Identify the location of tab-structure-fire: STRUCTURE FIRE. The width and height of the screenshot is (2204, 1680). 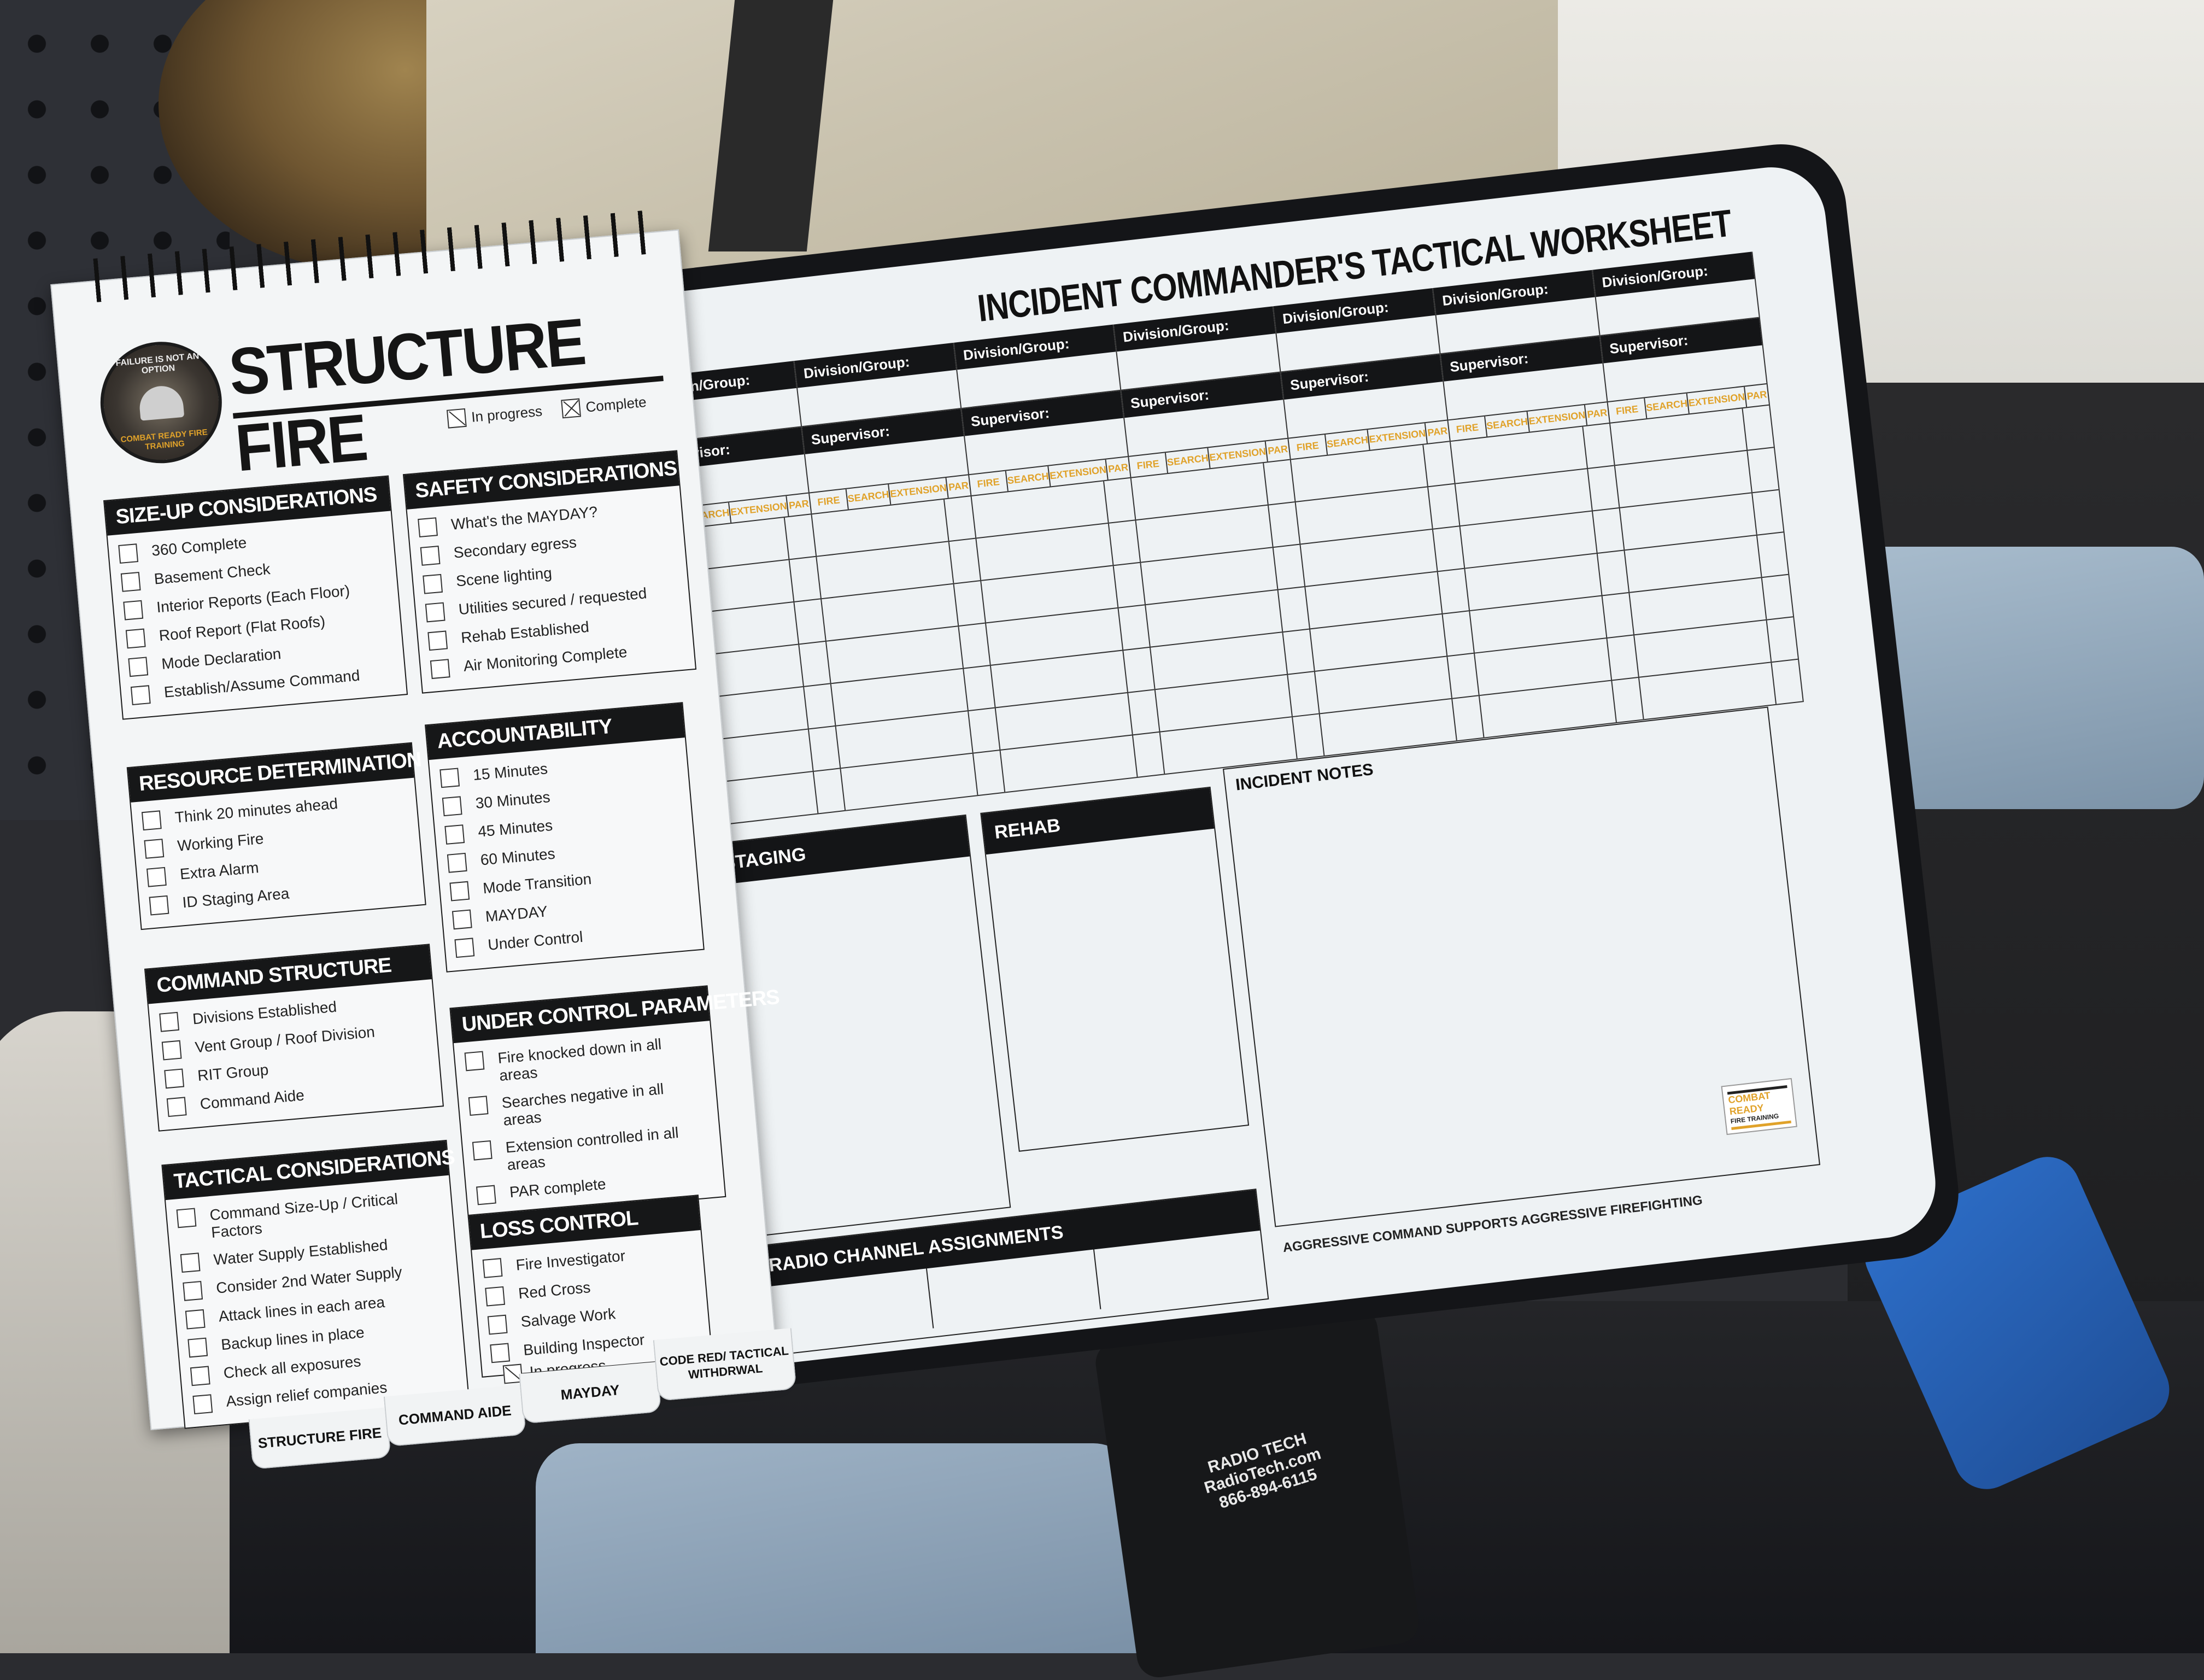
(319, 1438).